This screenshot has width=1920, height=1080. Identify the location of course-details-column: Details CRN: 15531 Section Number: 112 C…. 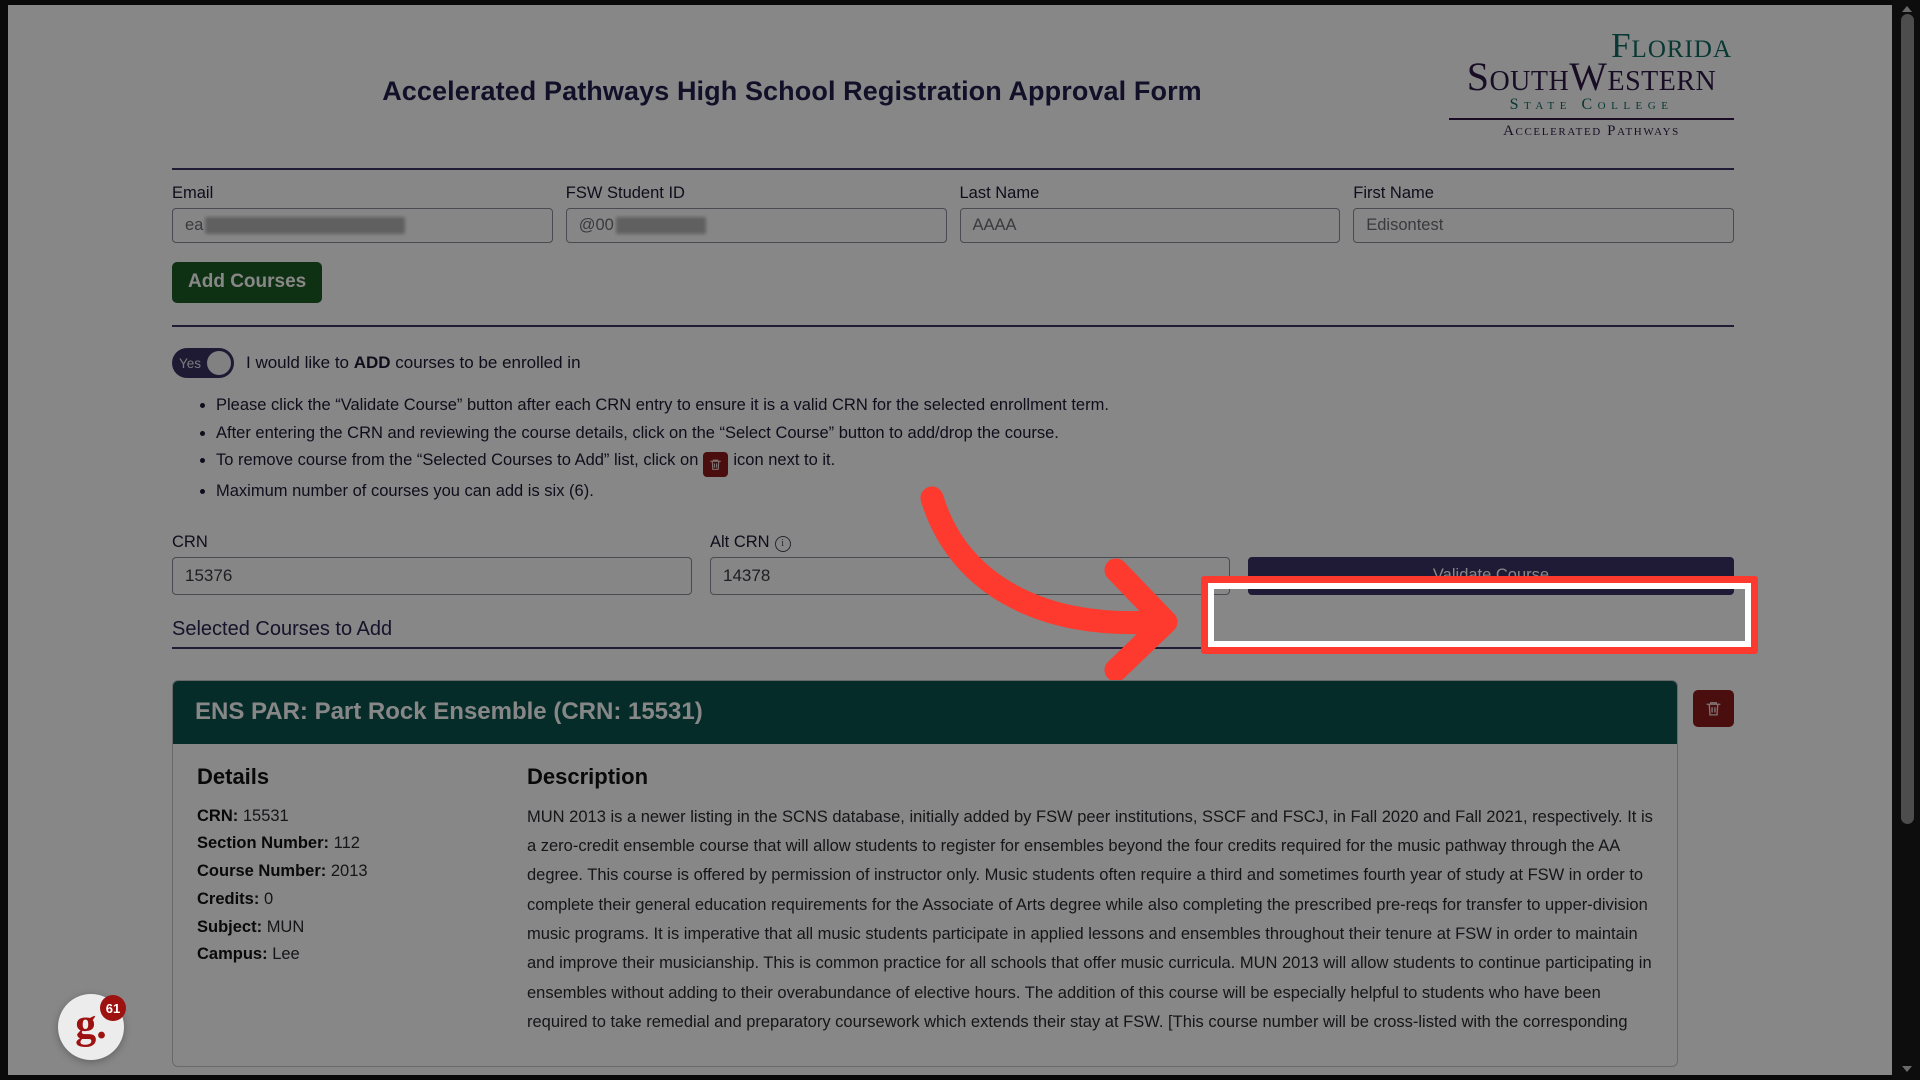
(347, 901).